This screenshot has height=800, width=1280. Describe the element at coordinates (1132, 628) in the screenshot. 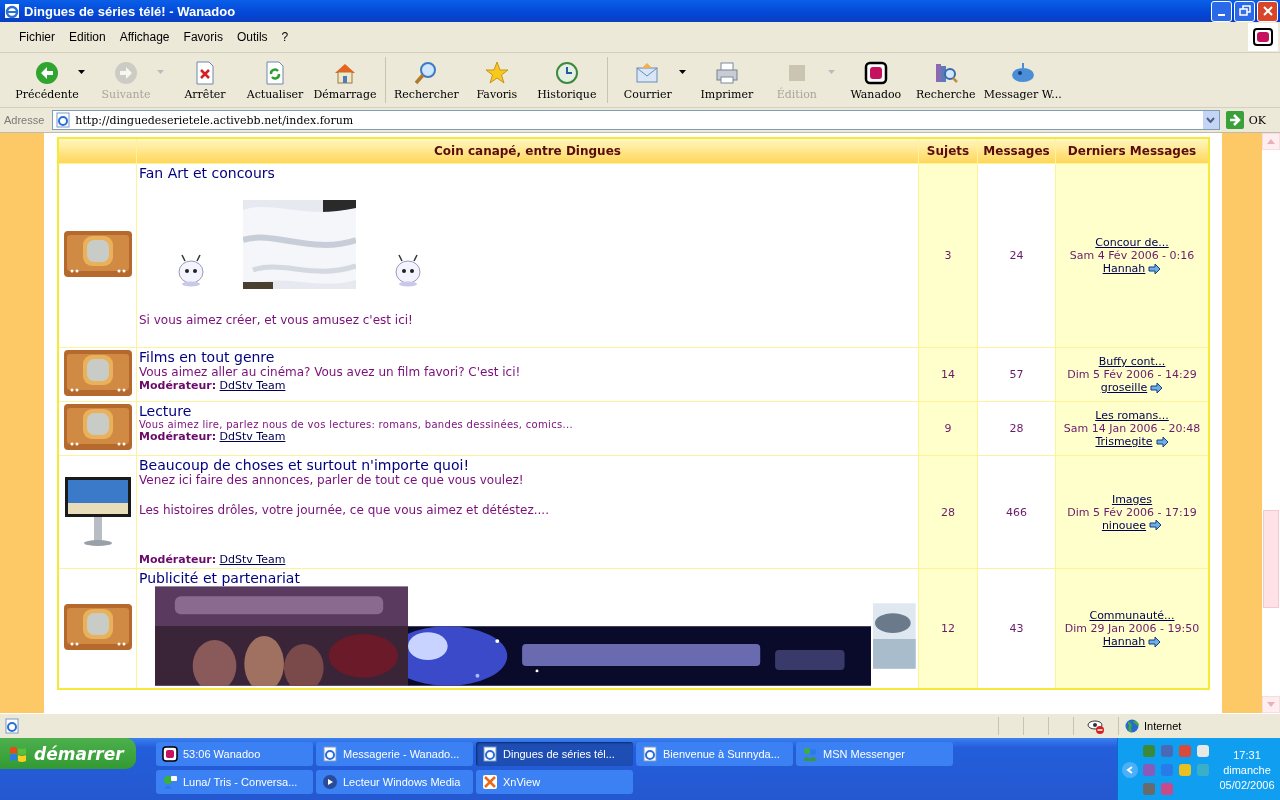

I see `post-date: Dim 29 Jan 2006 - 19:50` at that location.